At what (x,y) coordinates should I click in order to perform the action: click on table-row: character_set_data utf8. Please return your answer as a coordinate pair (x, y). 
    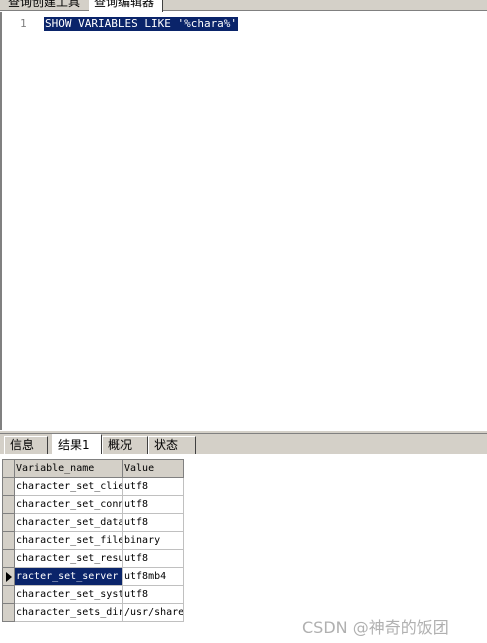
    Looking at the image, I should click on (93, 523).